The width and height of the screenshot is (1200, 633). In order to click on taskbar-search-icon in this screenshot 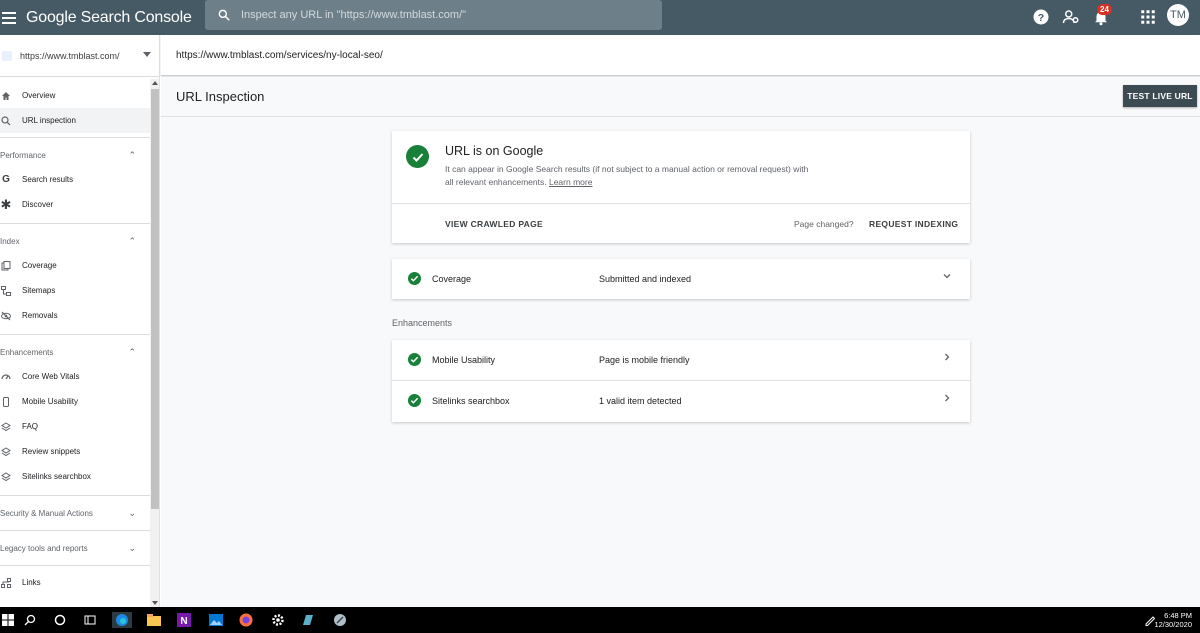, I will do `click(30, 620)`.